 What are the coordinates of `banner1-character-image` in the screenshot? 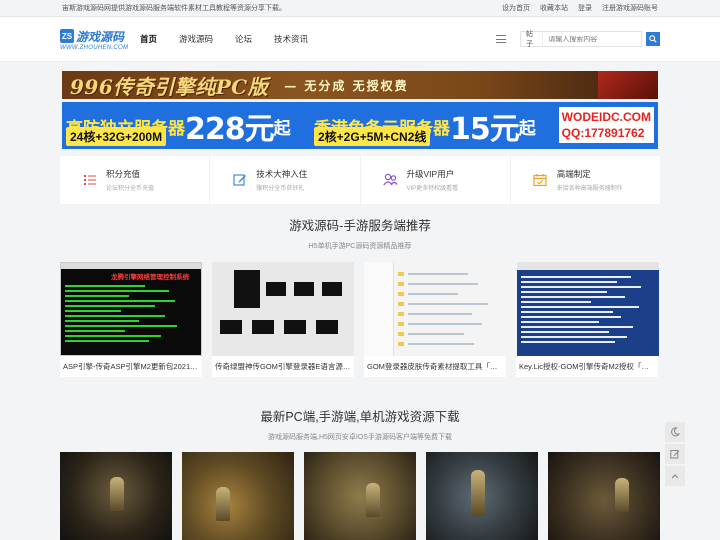 It's located at (628, 85).